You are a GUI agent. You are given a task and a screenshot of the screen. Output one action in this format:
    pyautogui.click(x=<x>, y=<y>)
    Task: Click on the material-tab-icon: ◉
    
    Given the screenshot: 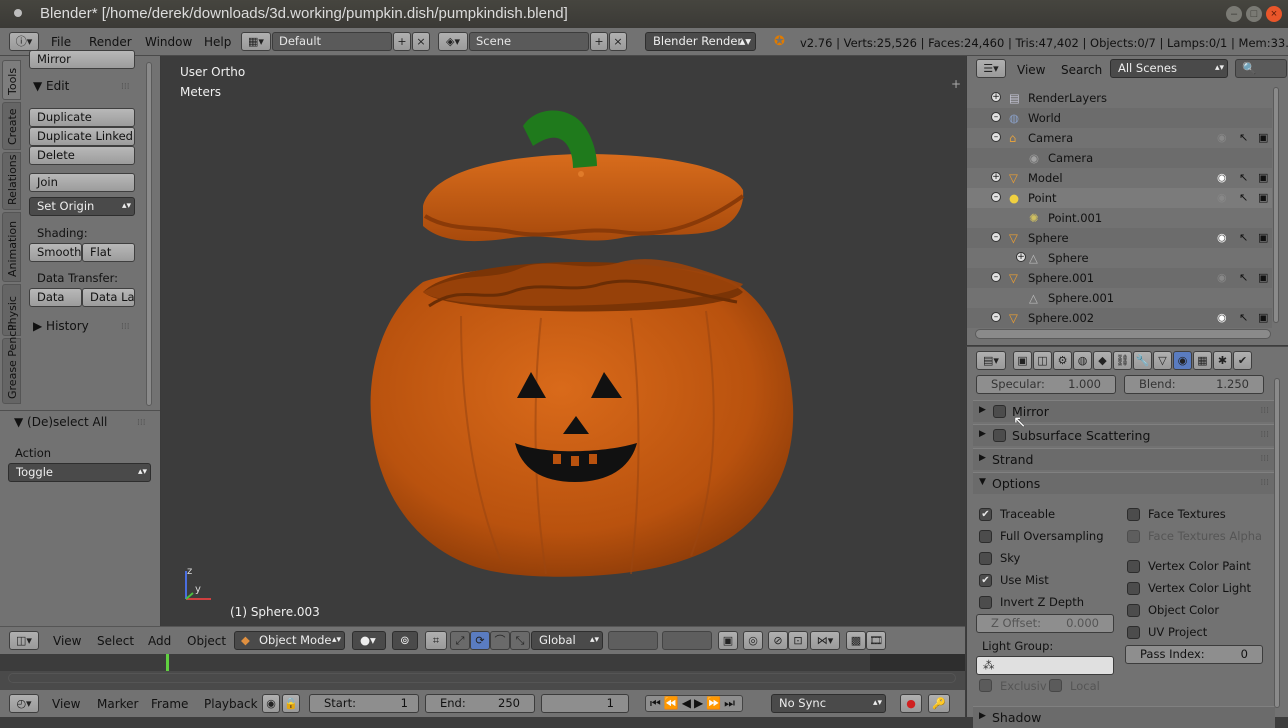 What is the action you would take?
    pyautogui.click(x=1182, y=360)
    